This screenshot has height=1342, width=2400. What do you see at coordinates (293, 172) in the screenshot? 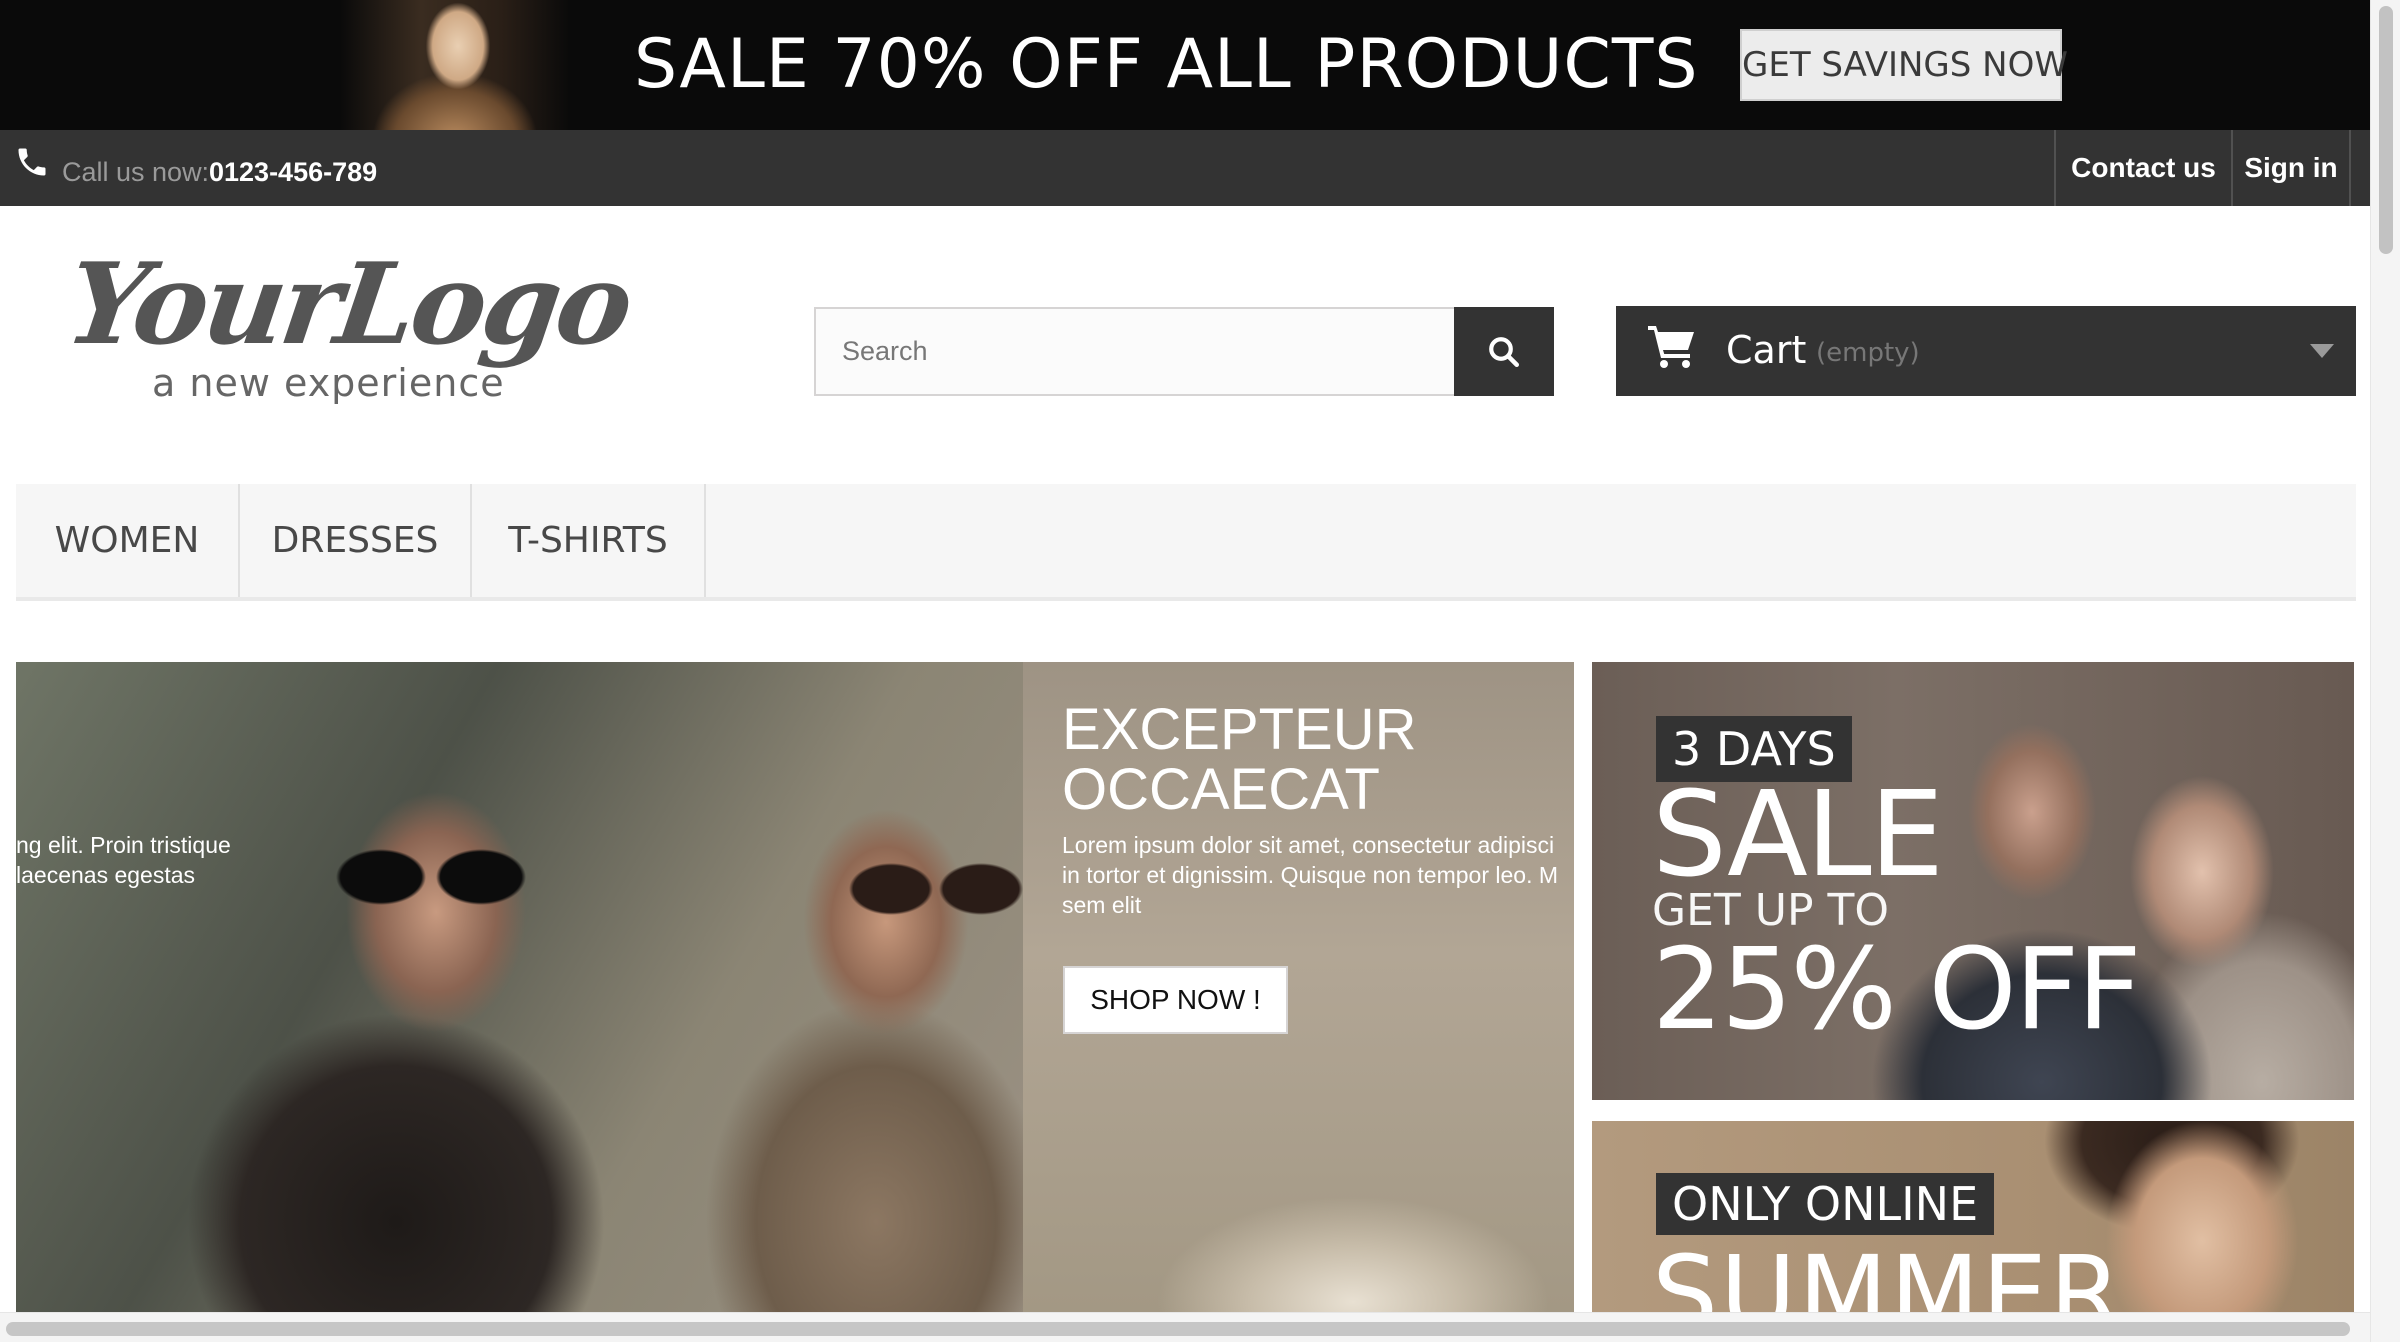
I see `phone-number: 0123-456-789` at bounding box center [293, 172].